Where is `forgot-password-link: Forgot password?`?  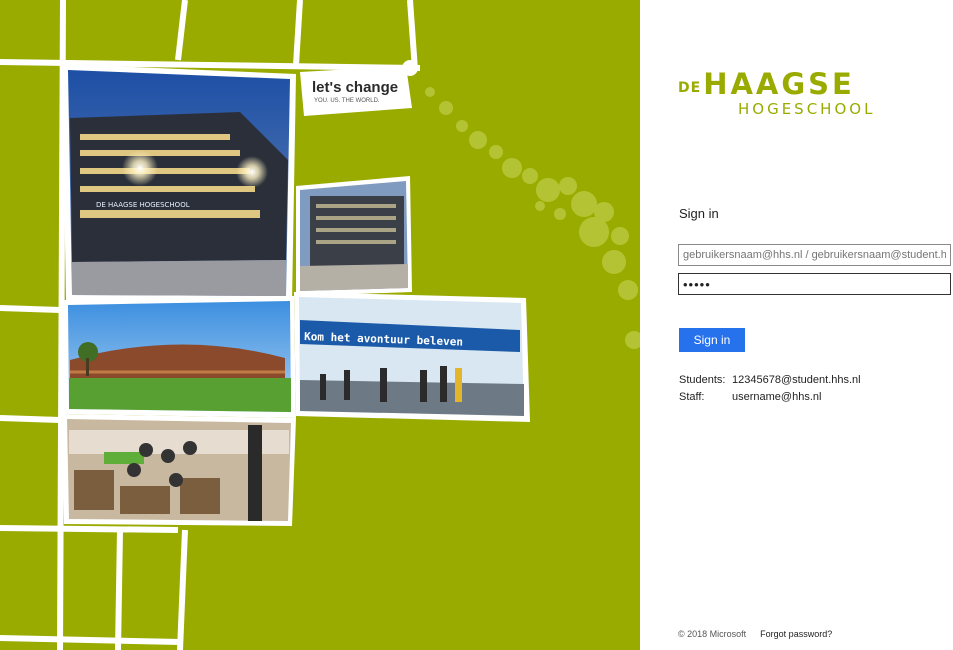 forgot-password-link: Forgot password? is located at coordinates (796, 634).